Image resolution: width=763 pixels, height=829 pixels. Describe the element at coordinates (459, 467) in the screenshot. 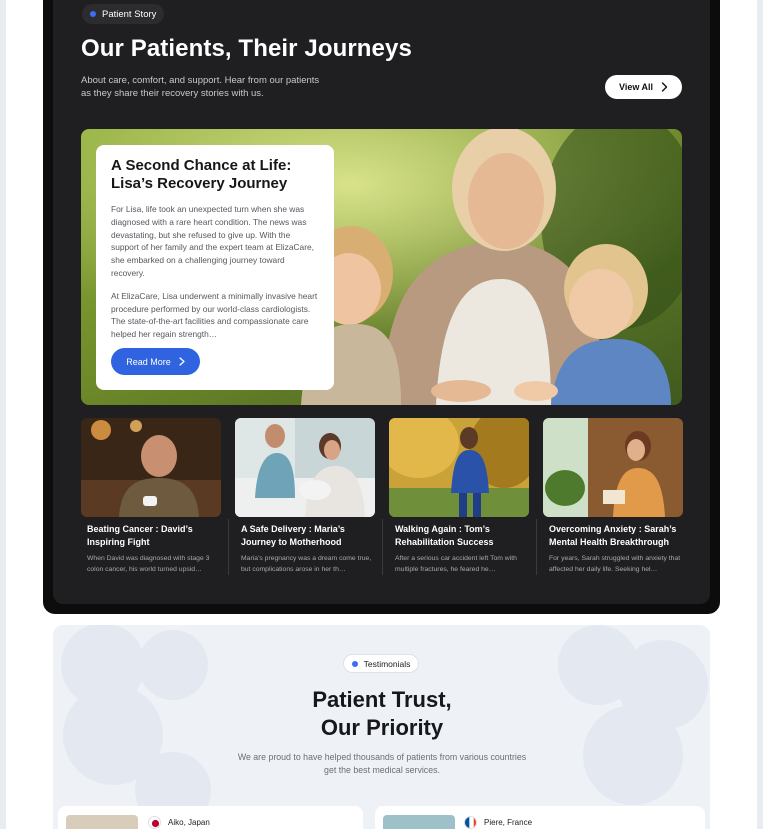

I see `story-thumbnail-tom` at that location.